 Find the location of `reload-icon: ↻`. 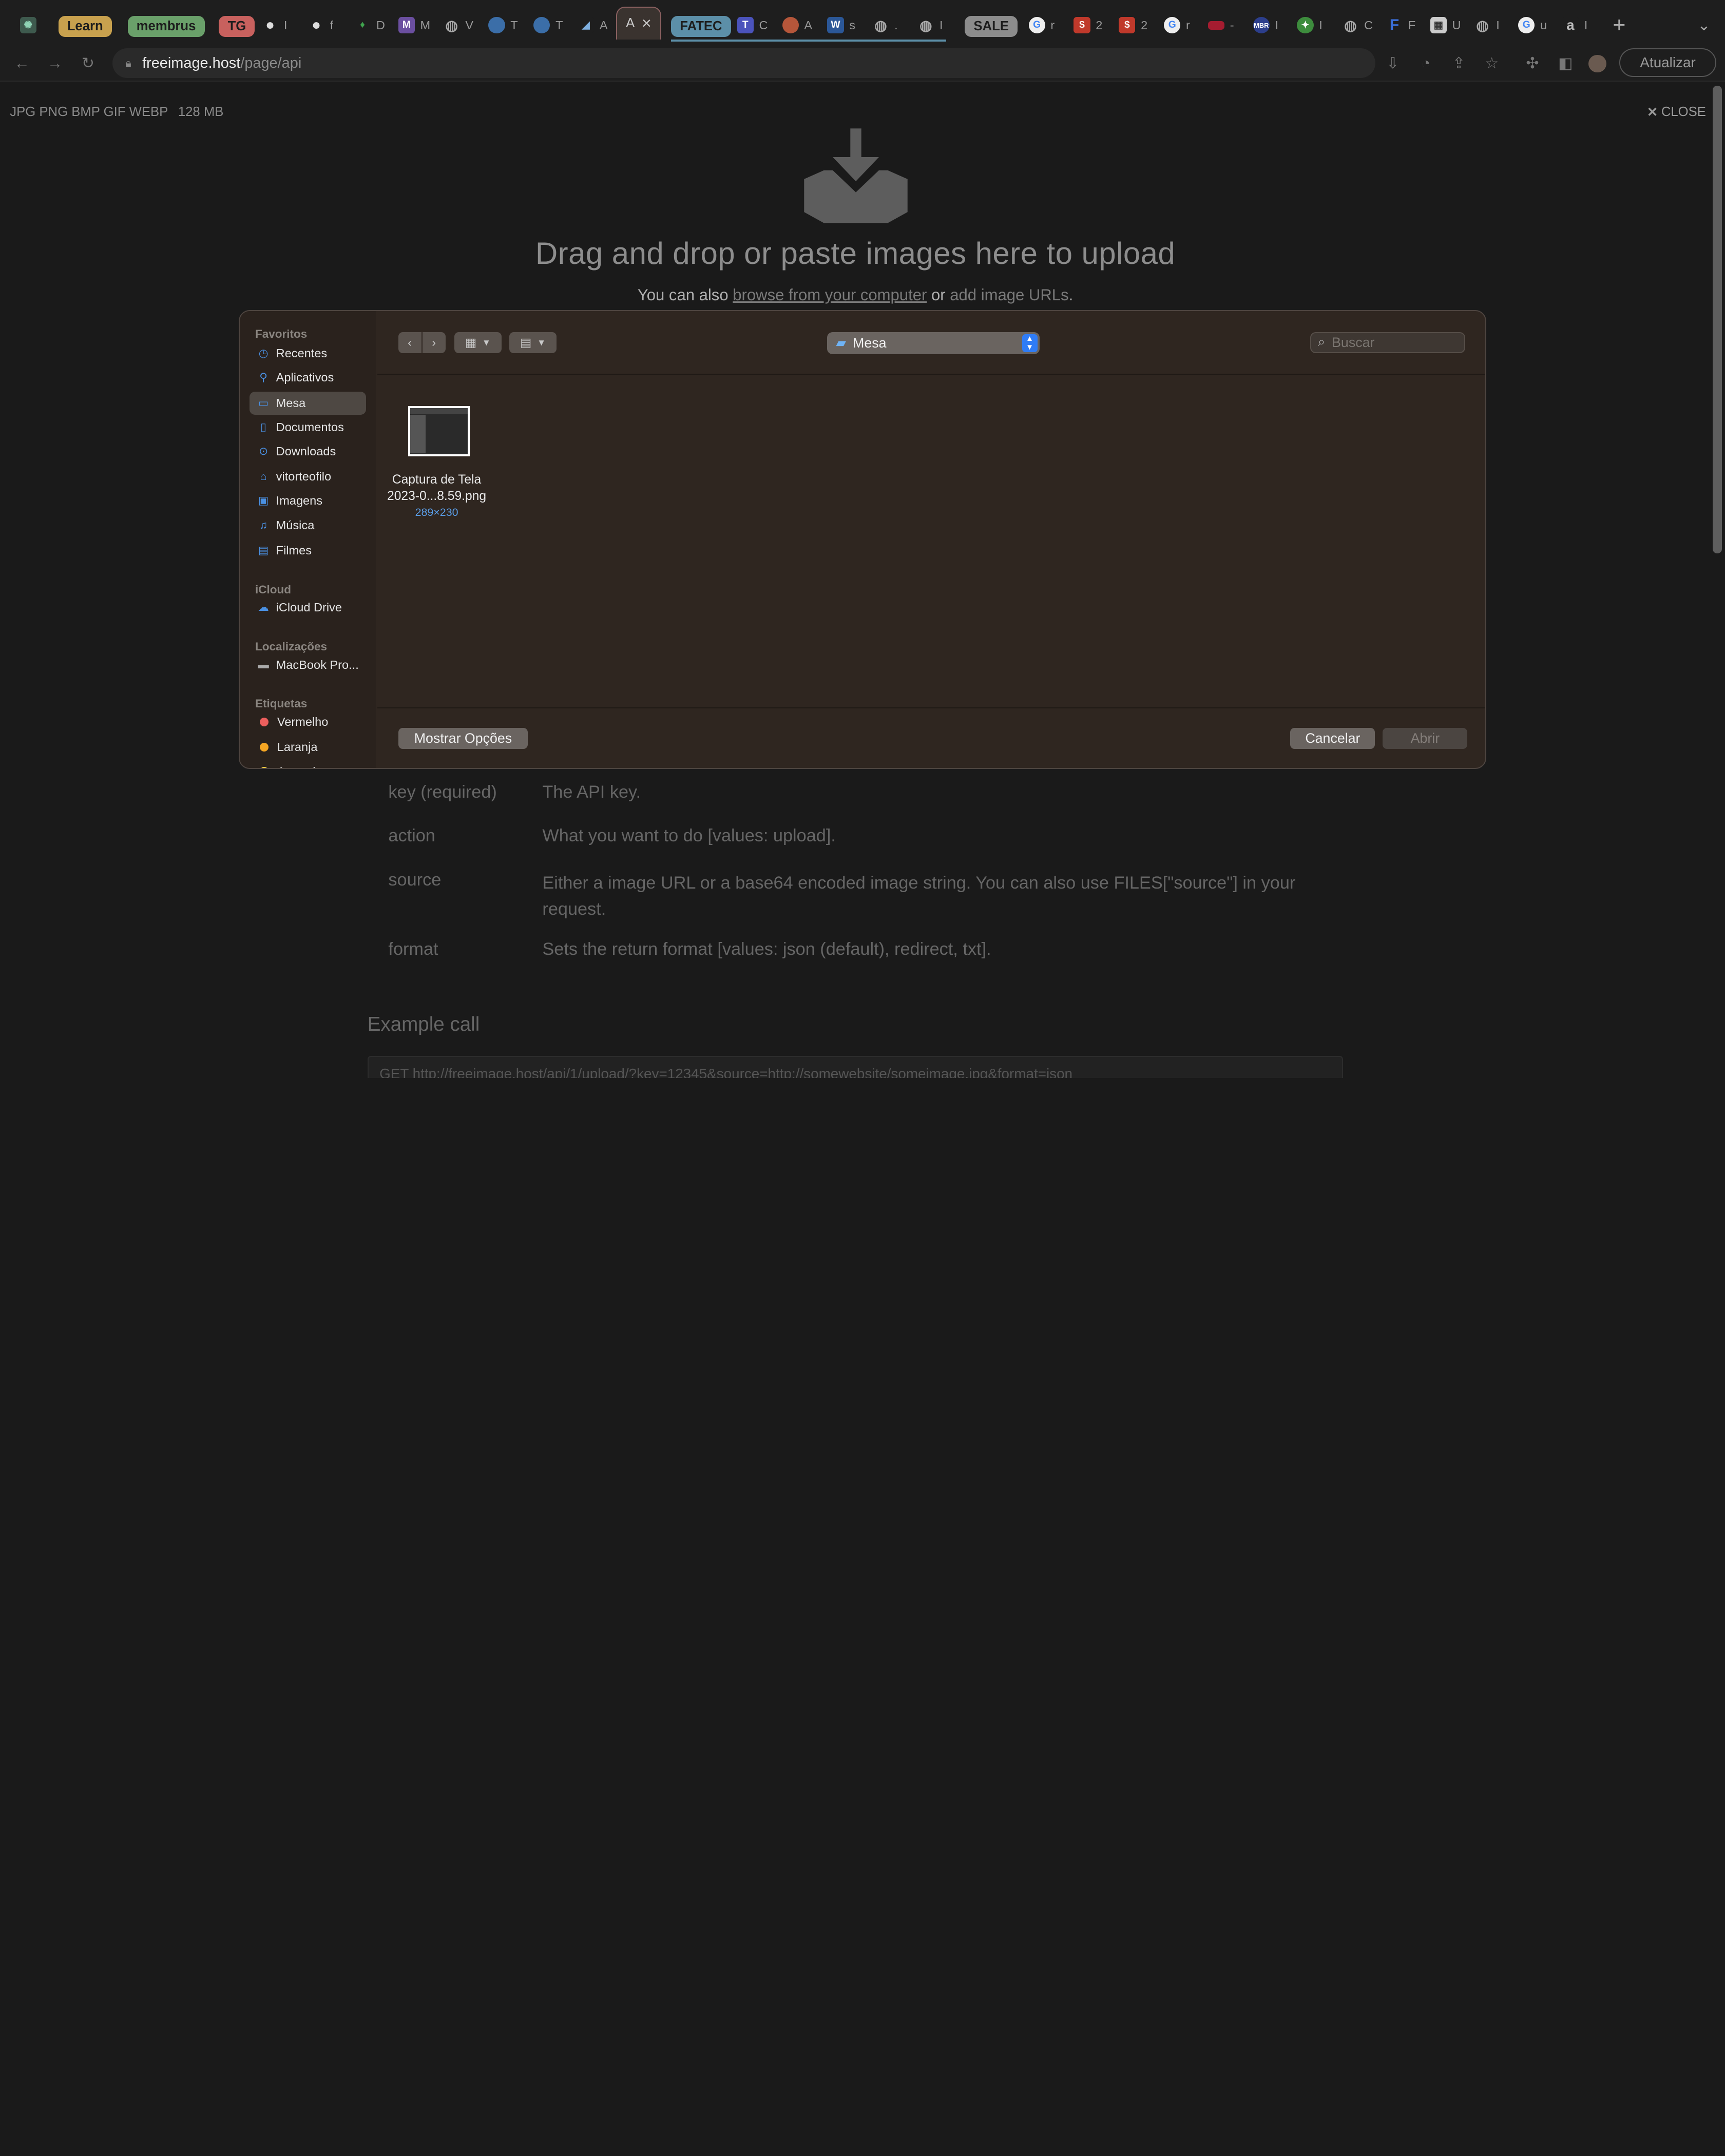

reload-icon: ↻ is located at coordinates (88, 63).